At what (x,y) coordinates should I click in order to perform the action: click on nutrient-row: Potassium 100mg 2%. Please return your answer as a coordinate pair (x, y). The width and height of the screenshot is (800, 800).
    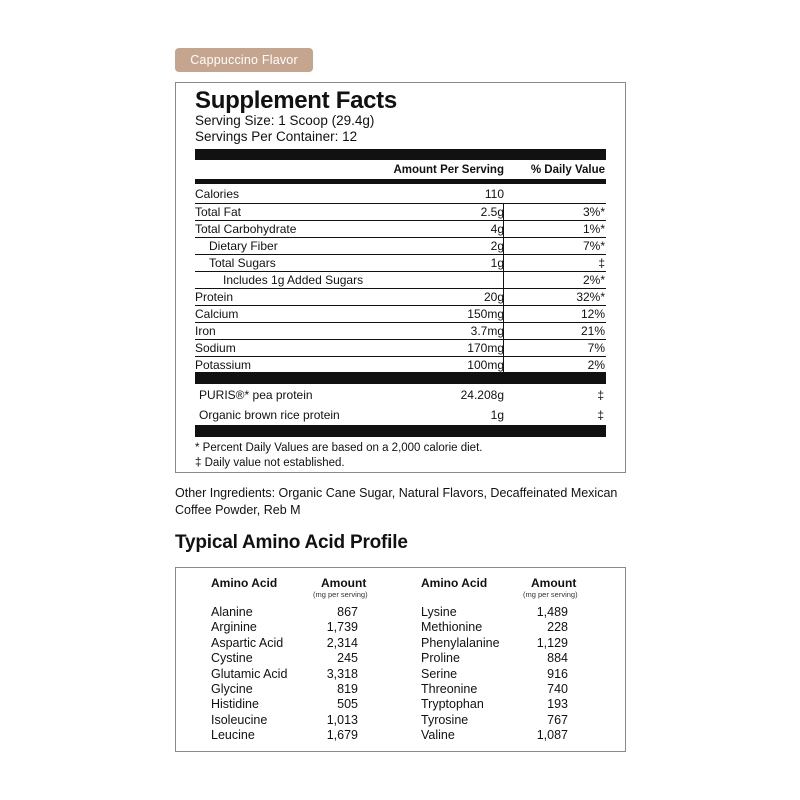
    Looking at the image, I should click on (400, 365).